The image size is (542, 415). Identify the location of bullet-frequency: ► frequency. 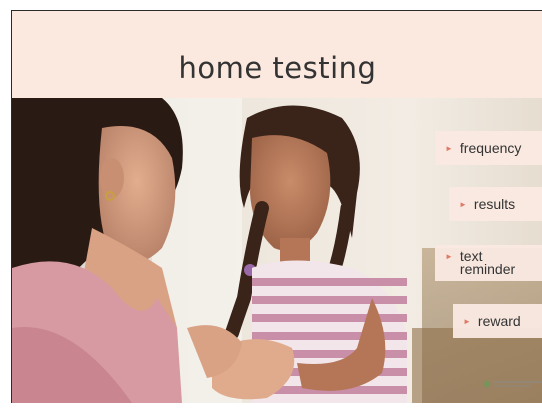
(488, 148).